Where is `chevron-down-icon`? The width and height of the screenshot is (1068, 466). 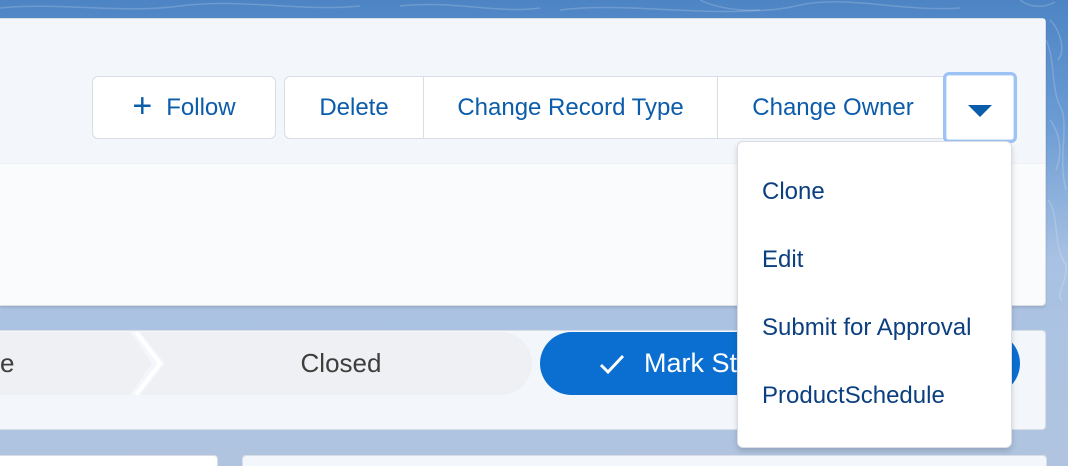
chevron-down-icon is located at coordinates (980, 110).